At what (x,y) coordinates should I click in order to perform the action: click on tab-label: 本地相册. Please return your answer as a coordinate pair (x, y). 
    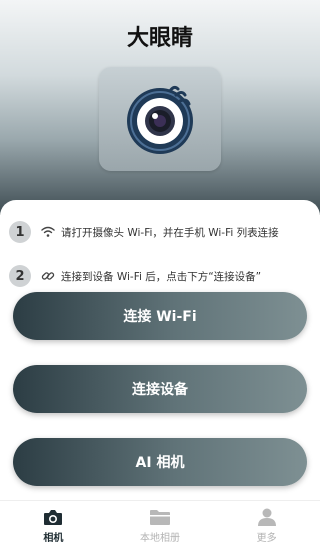
    Looking at the image, I should click on (160, 538).